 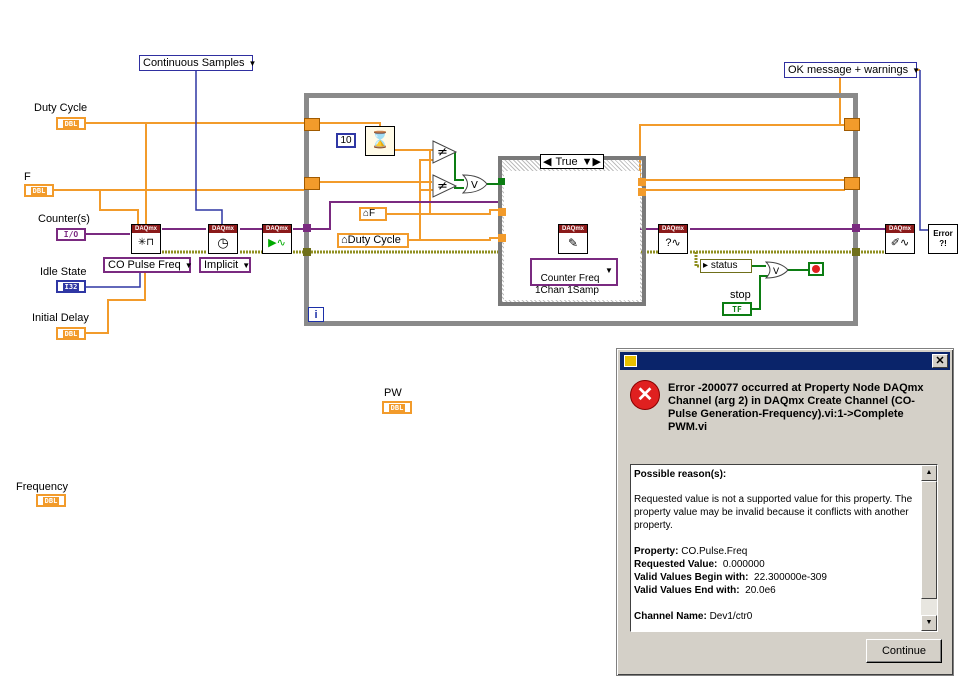 I want to click on idle-state-label: Idle State, so click(x=63, y=272).